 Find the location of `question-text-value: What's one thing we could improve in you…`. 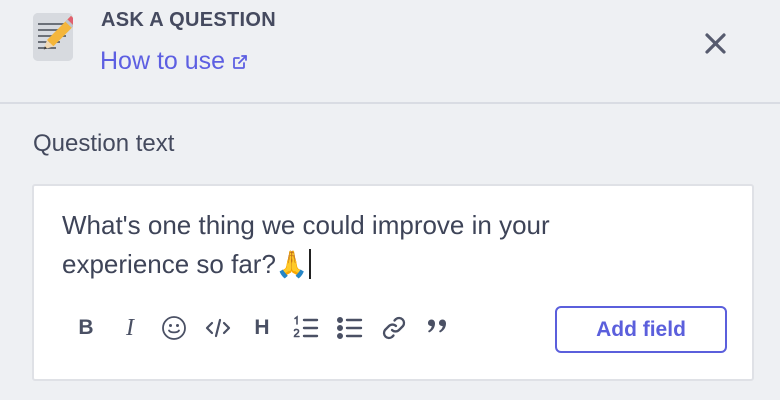

question-text-value: What's one thing we could improve in you… is located at coordinates (306, 244).